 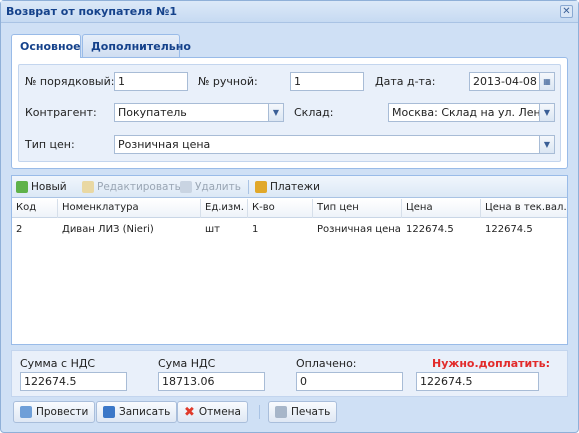 I want to click on cell-qty: 1, so click(x=255, y=229).